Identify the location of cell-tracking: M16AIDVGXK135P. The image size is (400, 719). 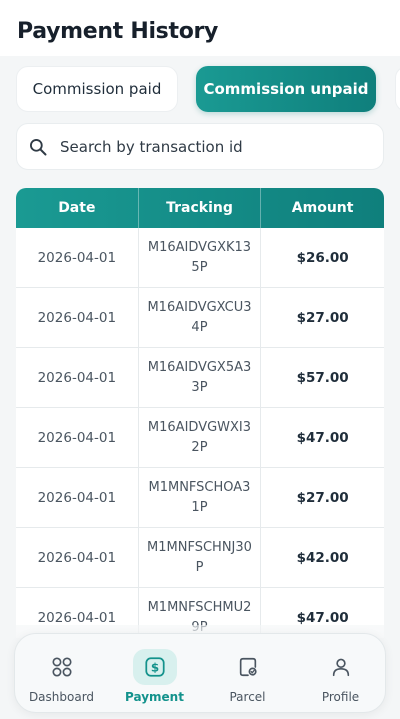
(200, 257).